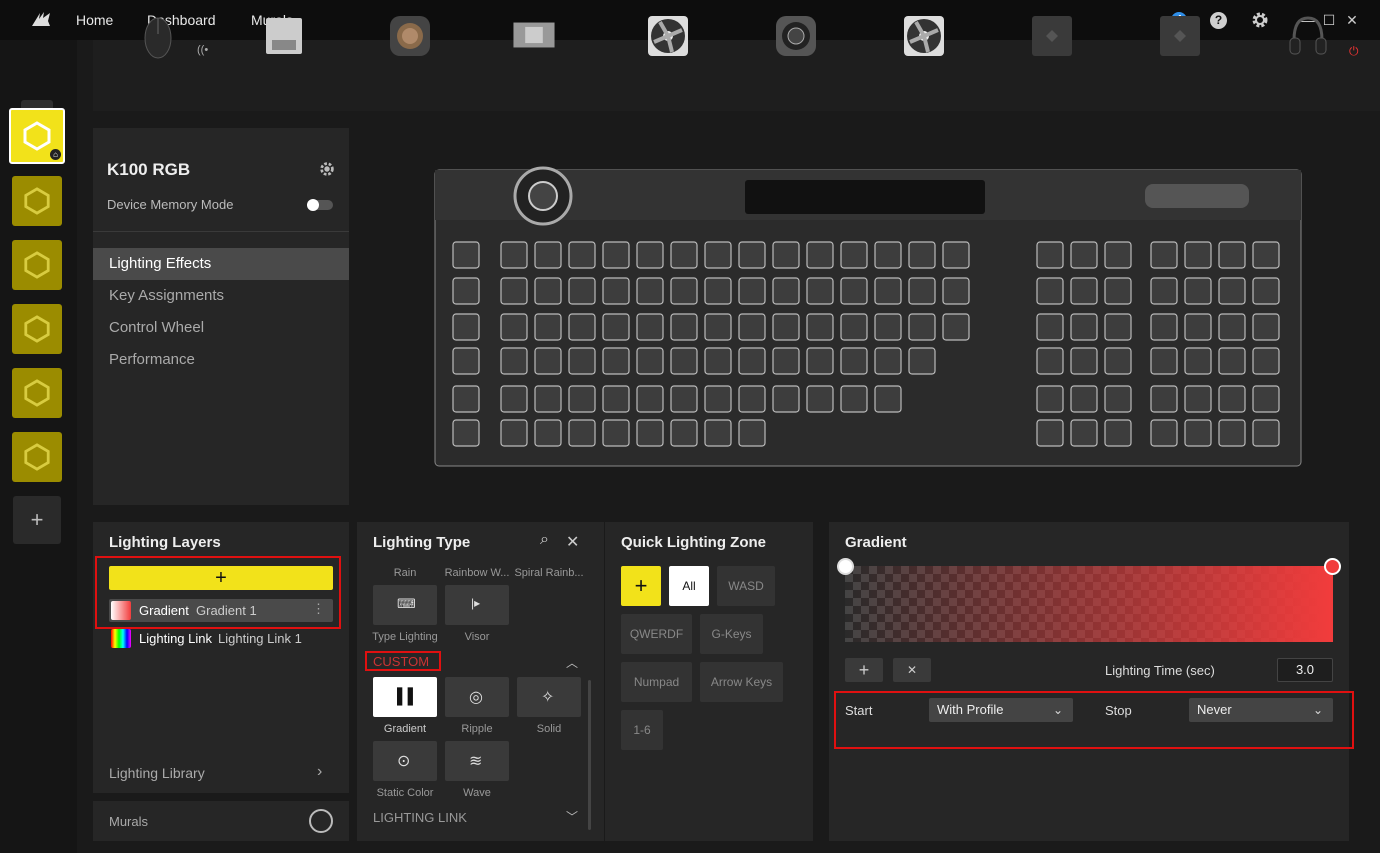 The image size is (1380, 853). Describe the element at coordinates (327, 169) in the screenshot. I see `device-settings-icon` at that location.